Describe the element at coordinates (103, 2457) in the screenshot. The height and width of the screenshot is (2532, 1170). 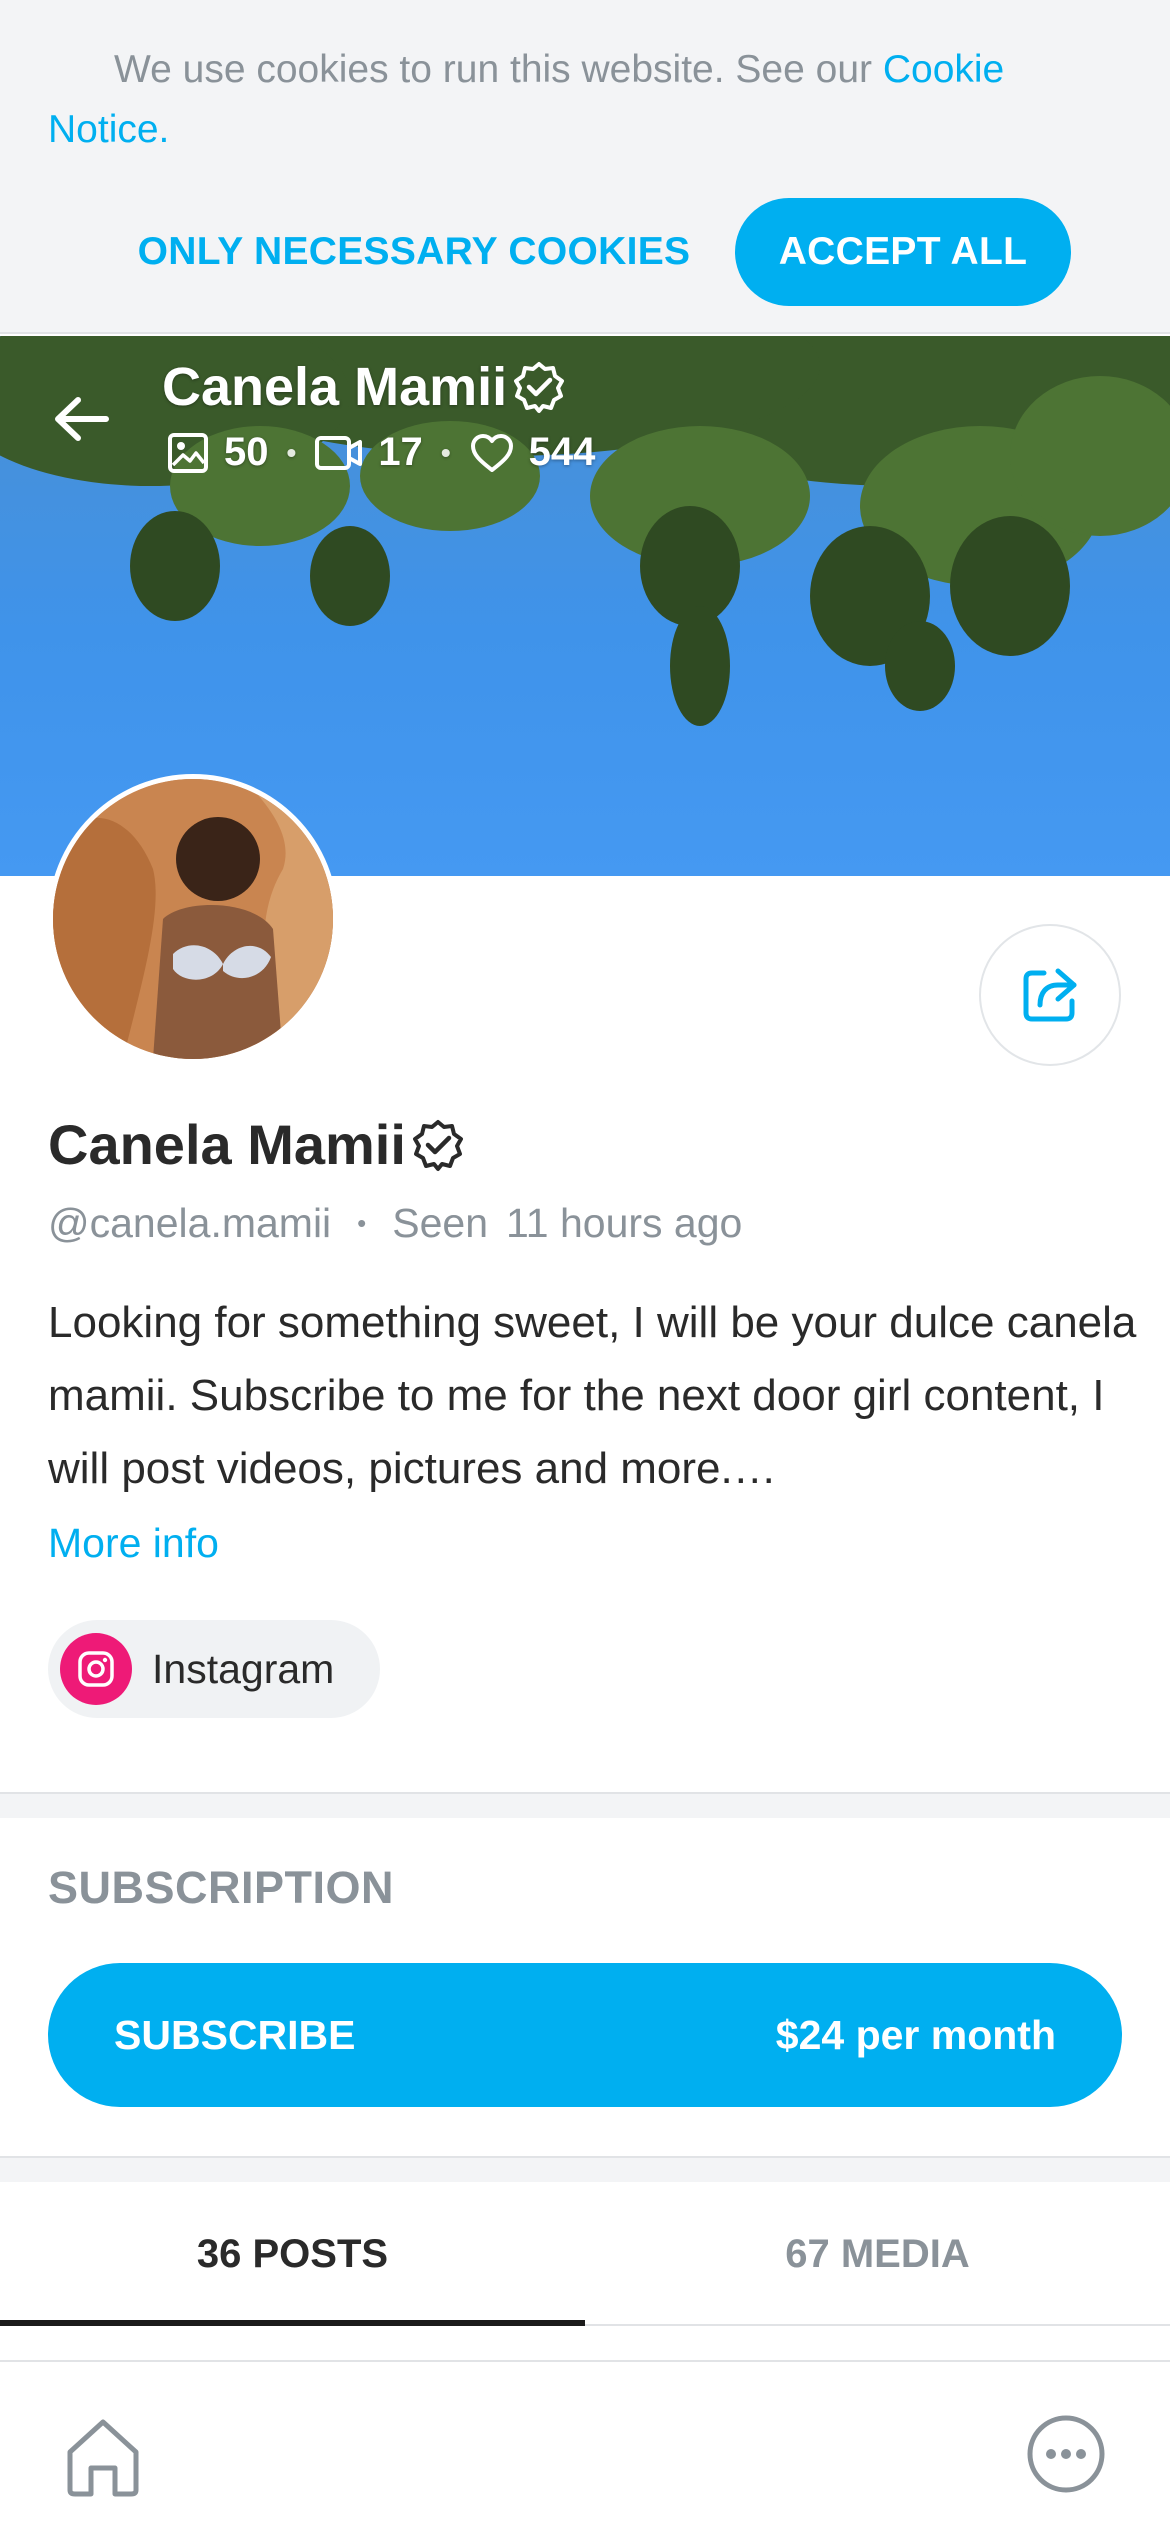
I see `home-icon` at that location.